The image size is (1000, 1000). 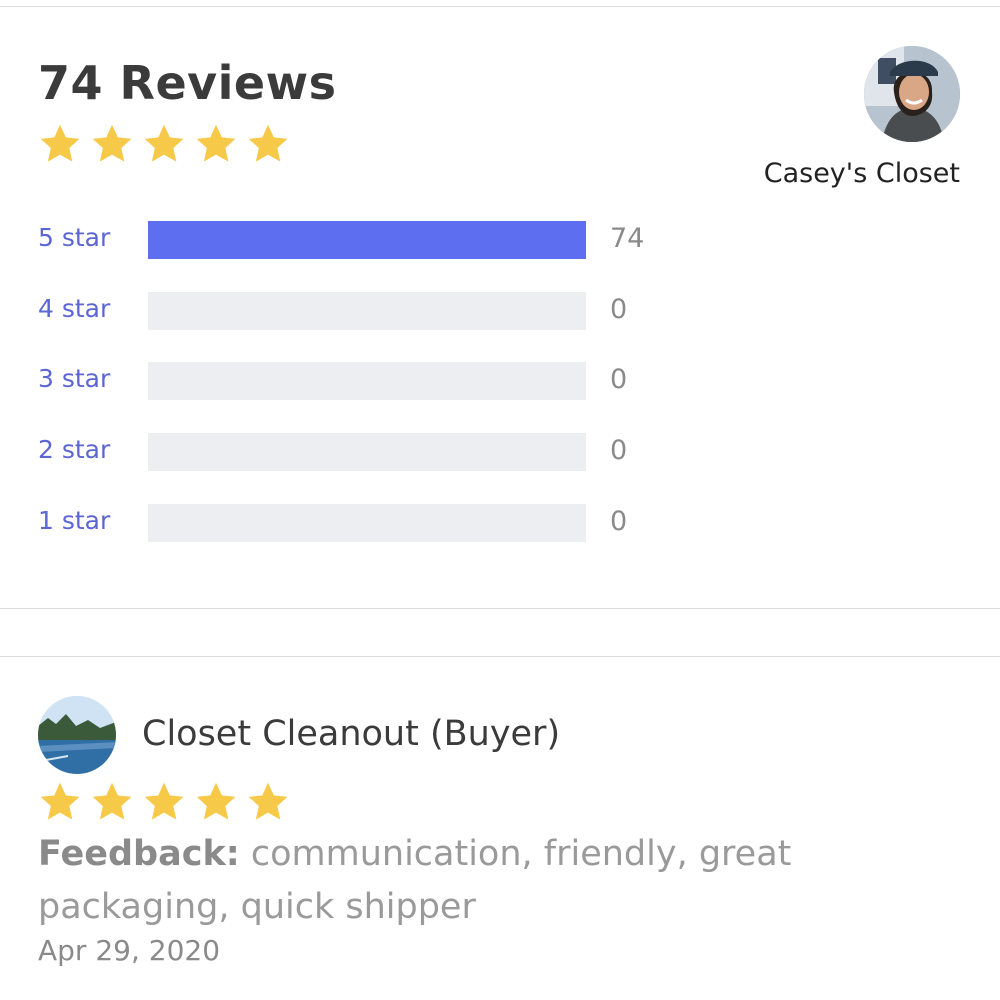 I want to click on review-date: Apr 29, 2020, so click(x=129, y=950).